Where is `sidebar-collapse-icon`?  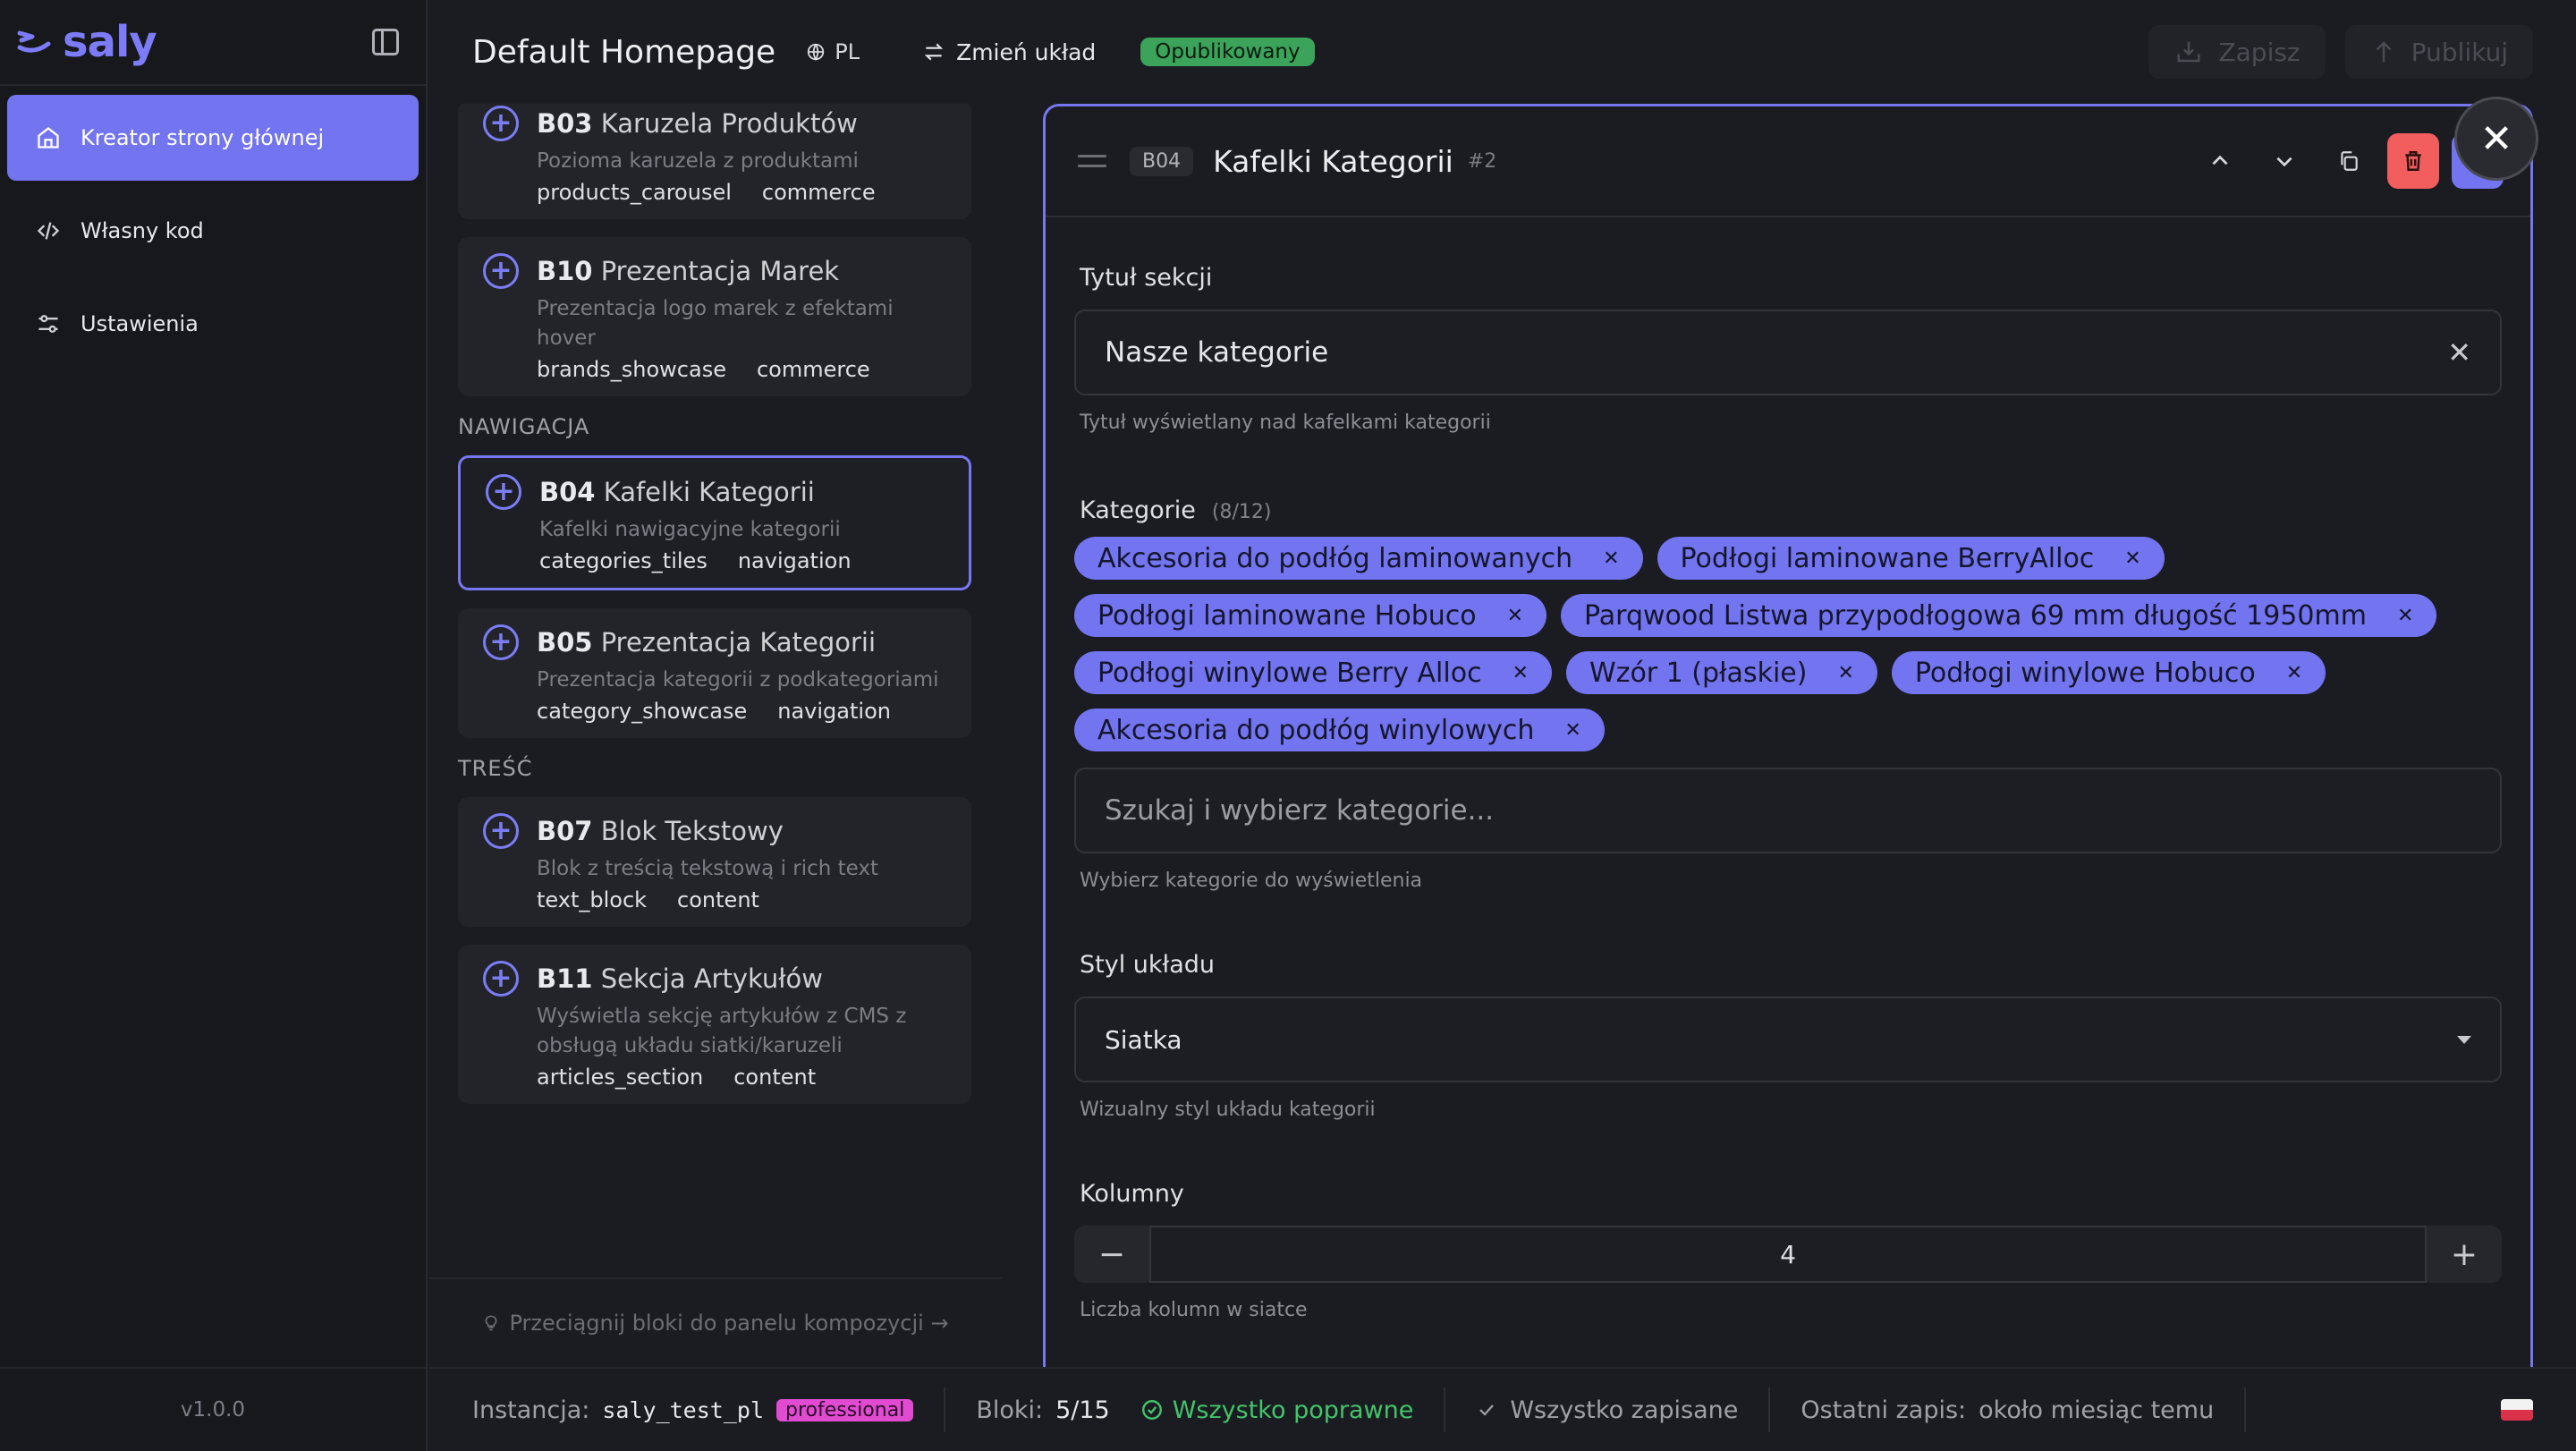
sidebar-collapse-icon is located at coordinates (385, 42).